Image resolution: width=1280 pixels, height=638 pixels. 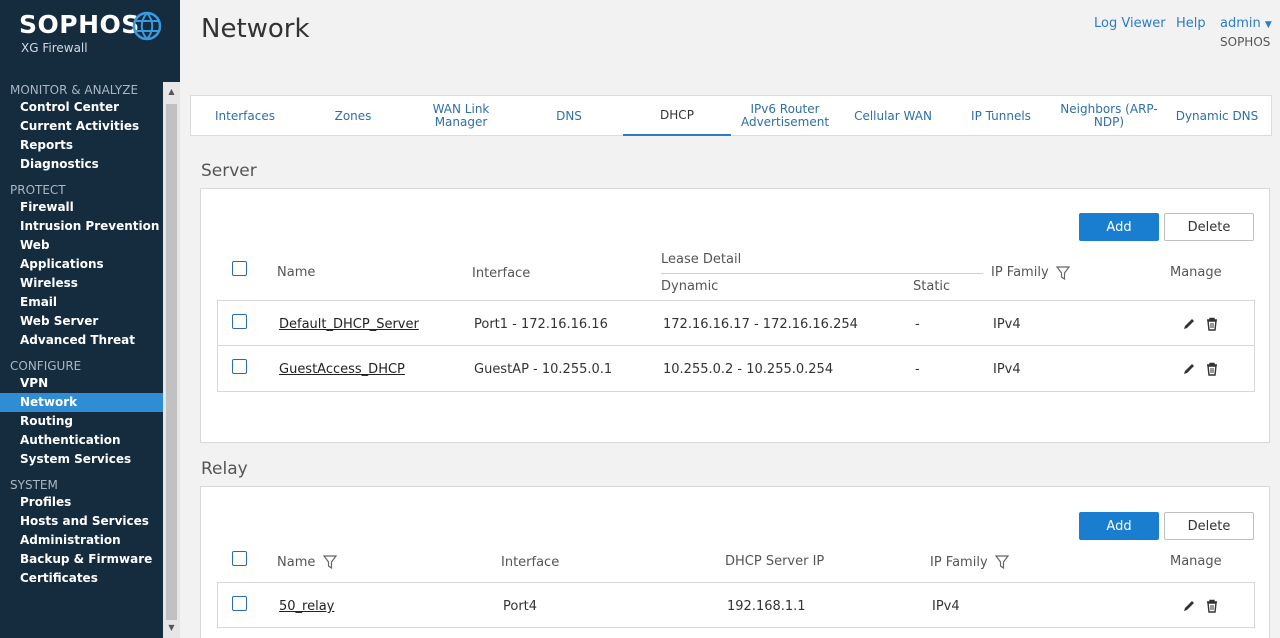 What do you see at coordinates (255, 29) in the screenshot?
I see `page-title: Network` at bounding box center [255, 29].